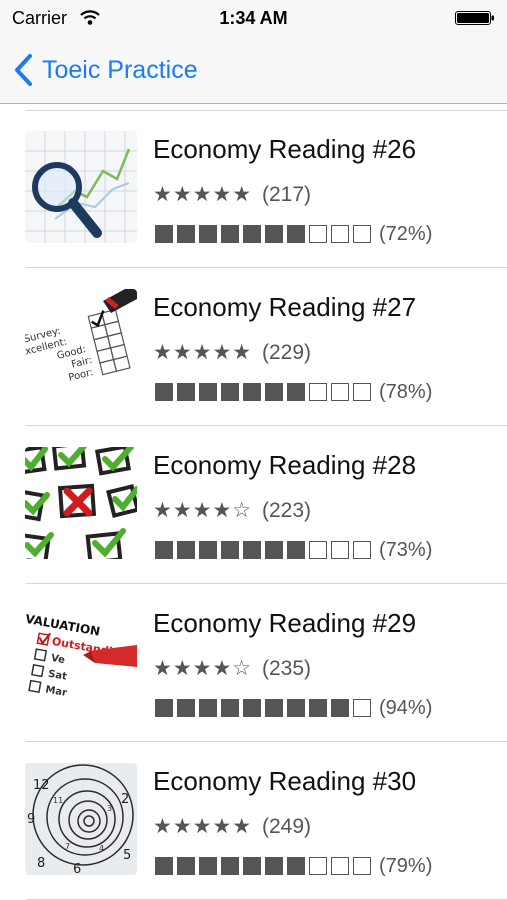  I want to click on status-time: 1:34 AM, so click(253, 18).